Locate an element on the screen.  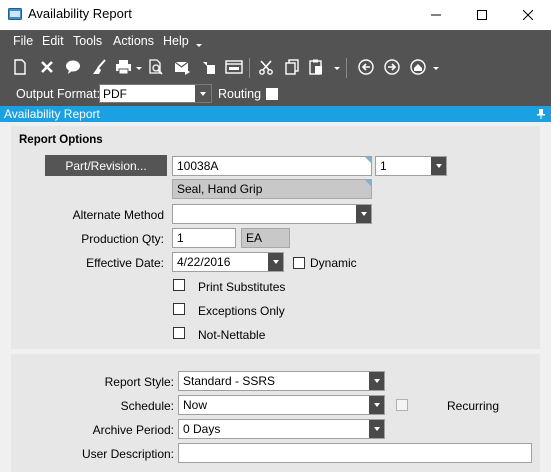
minimize-icon is located at coordinates (436, 15).